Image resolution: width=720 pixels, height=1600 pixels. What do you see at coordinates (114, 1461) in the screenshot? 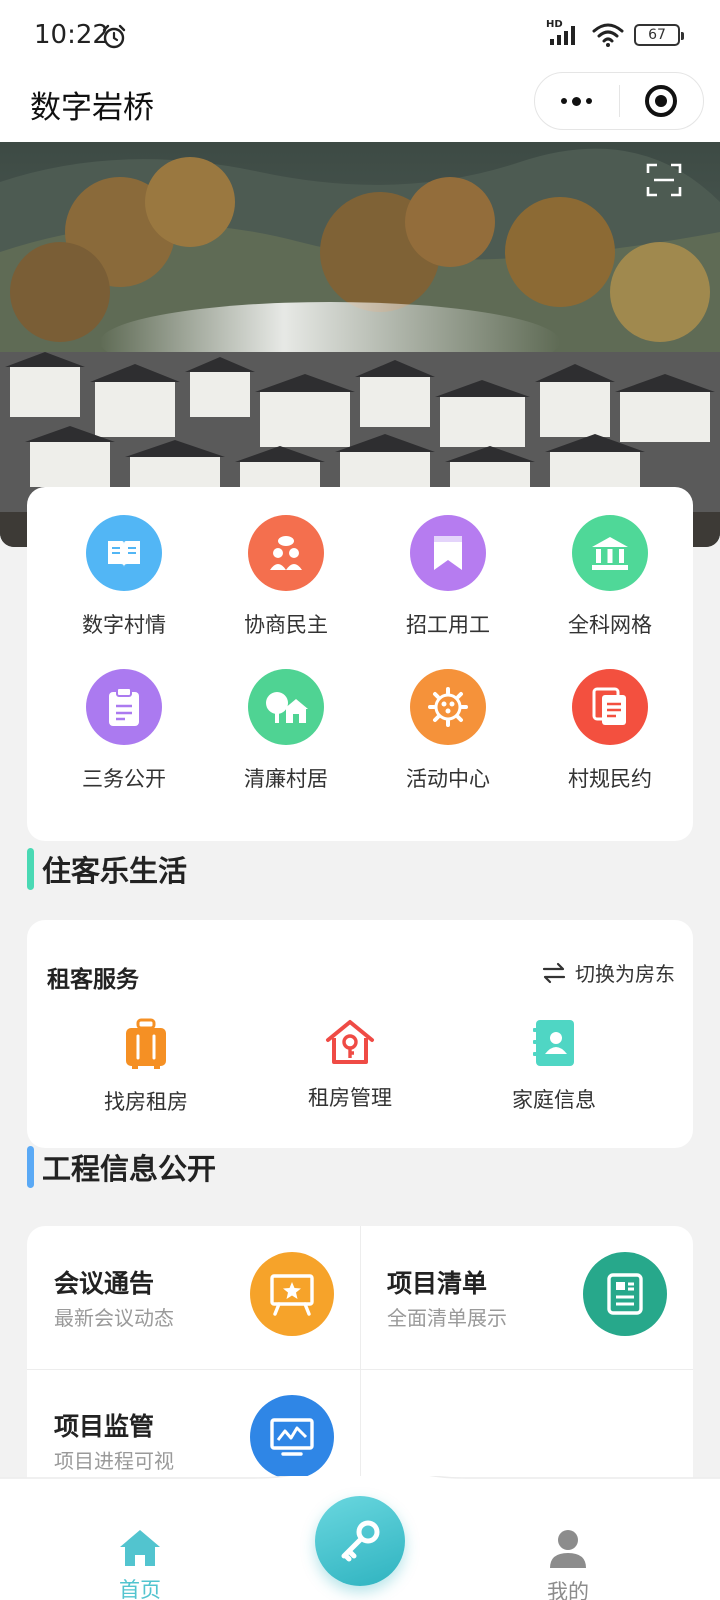
I see `project-subtitle: 项目进程可视` at bounding box center [114, 1461].